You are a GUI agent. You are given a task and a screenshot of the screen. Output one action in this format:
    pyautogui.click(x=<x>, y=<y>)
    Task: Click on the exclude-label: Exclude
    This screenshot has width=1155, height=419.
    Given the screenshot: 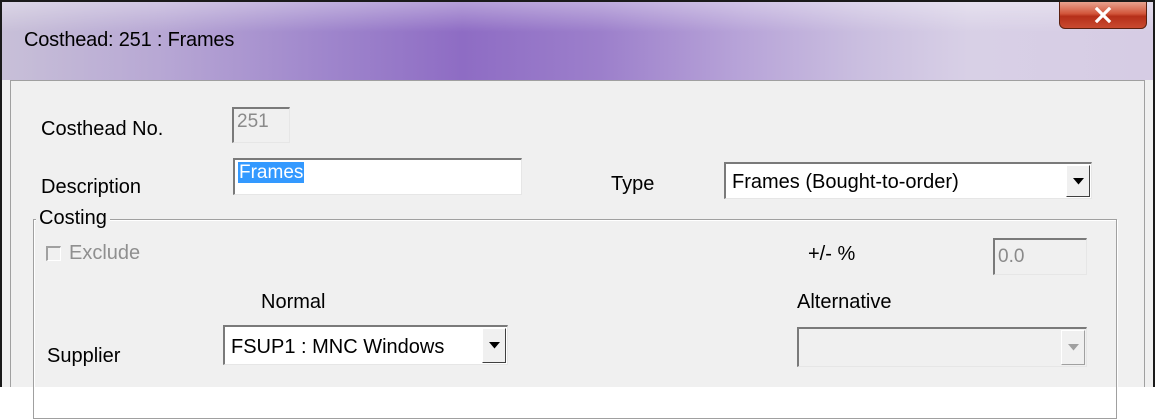 What is the action you would take?
    pyautogui.click(x=105, y=253)
    